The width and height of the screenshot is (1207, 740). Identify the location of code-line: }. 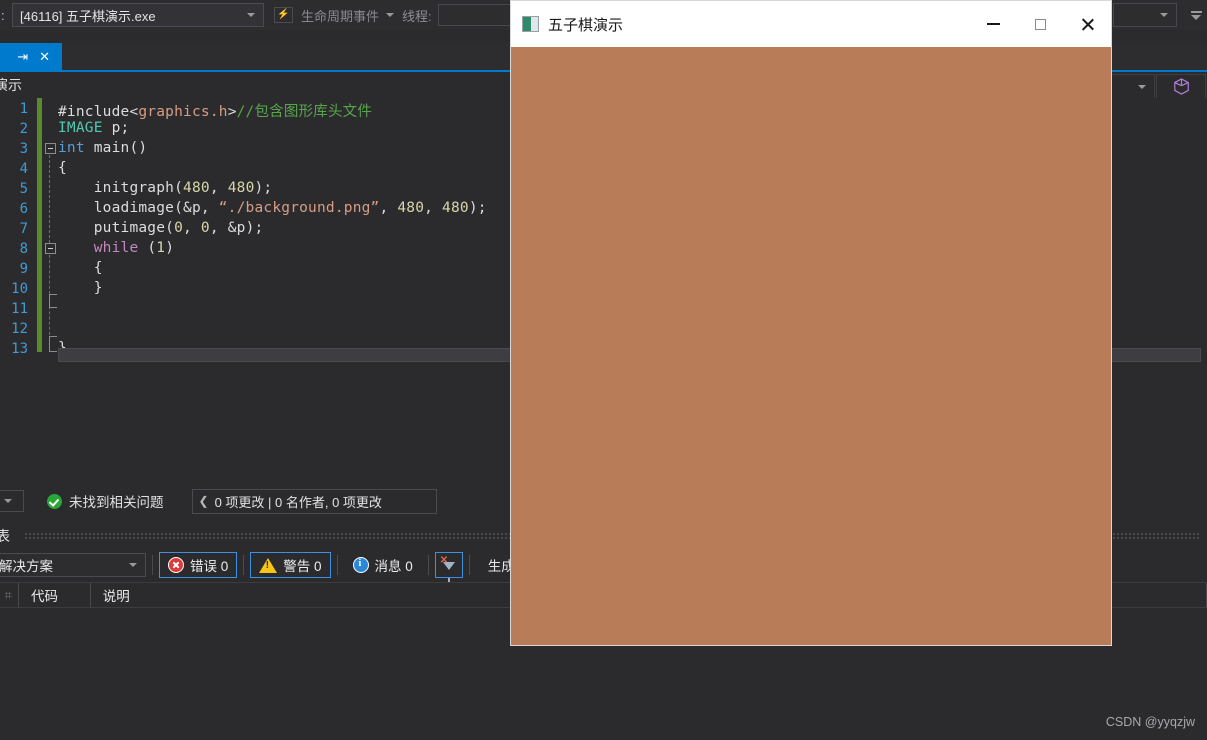
(80, 288).